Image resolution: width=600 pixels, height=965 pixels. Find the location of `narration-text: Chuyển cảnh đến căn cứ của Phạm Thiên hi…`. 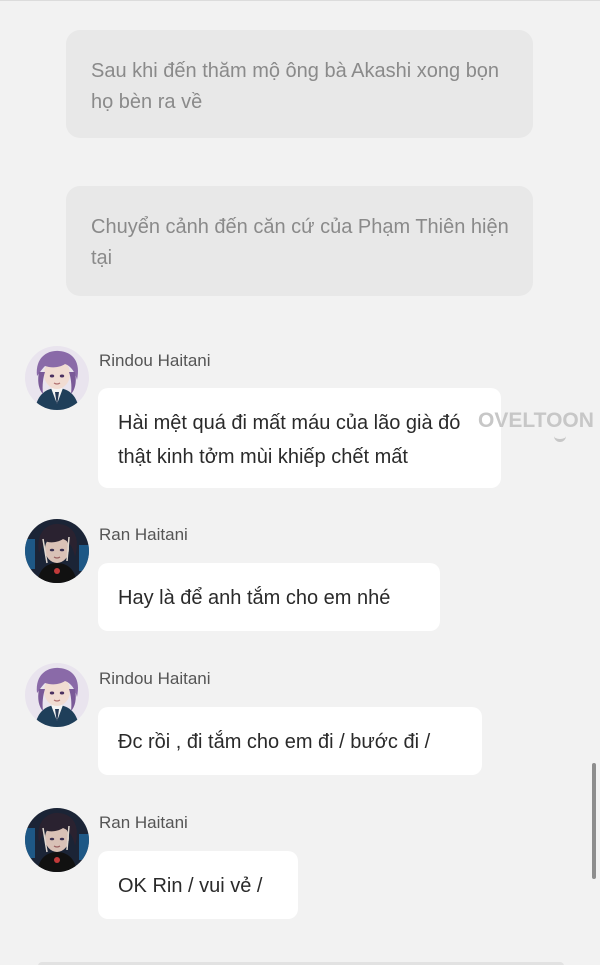

narration-text: Chuyển cảnh đến căn cứ của Phạm Thiên hi… is located at coordinates (300, 242).